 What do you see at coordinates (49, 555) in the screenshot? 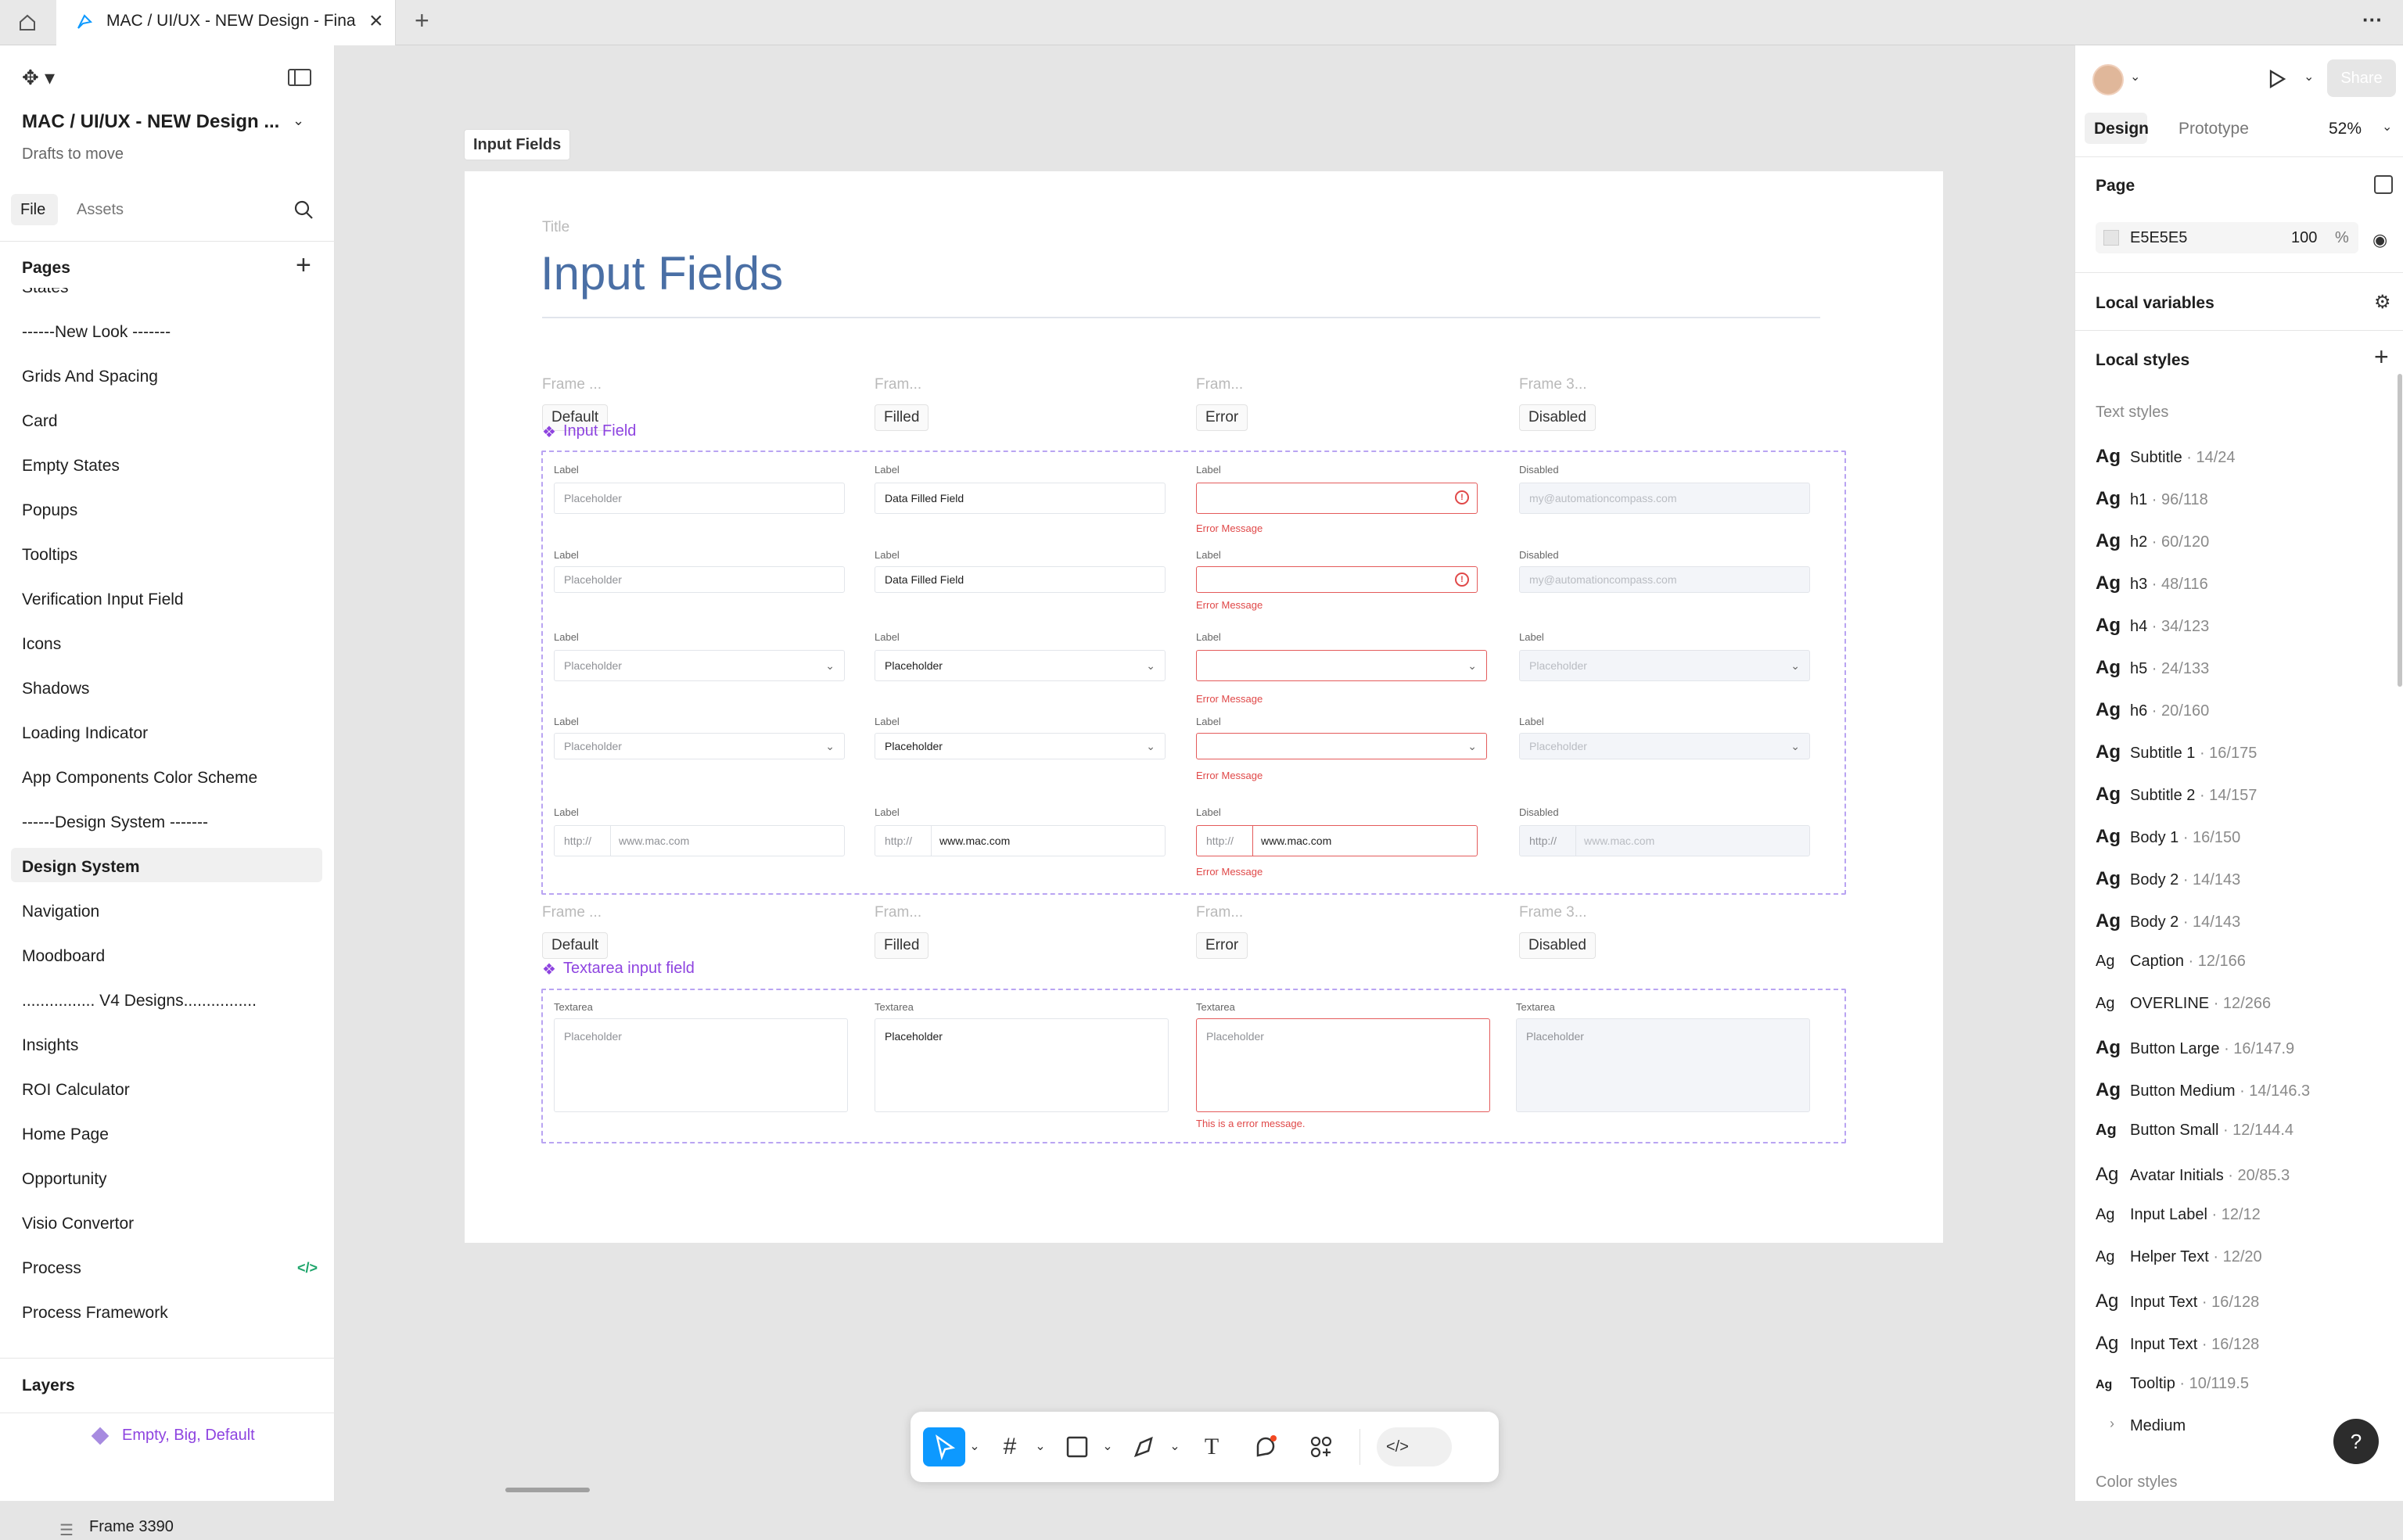
I see `page-item: Tooltips` at bounding box center [49, 555].